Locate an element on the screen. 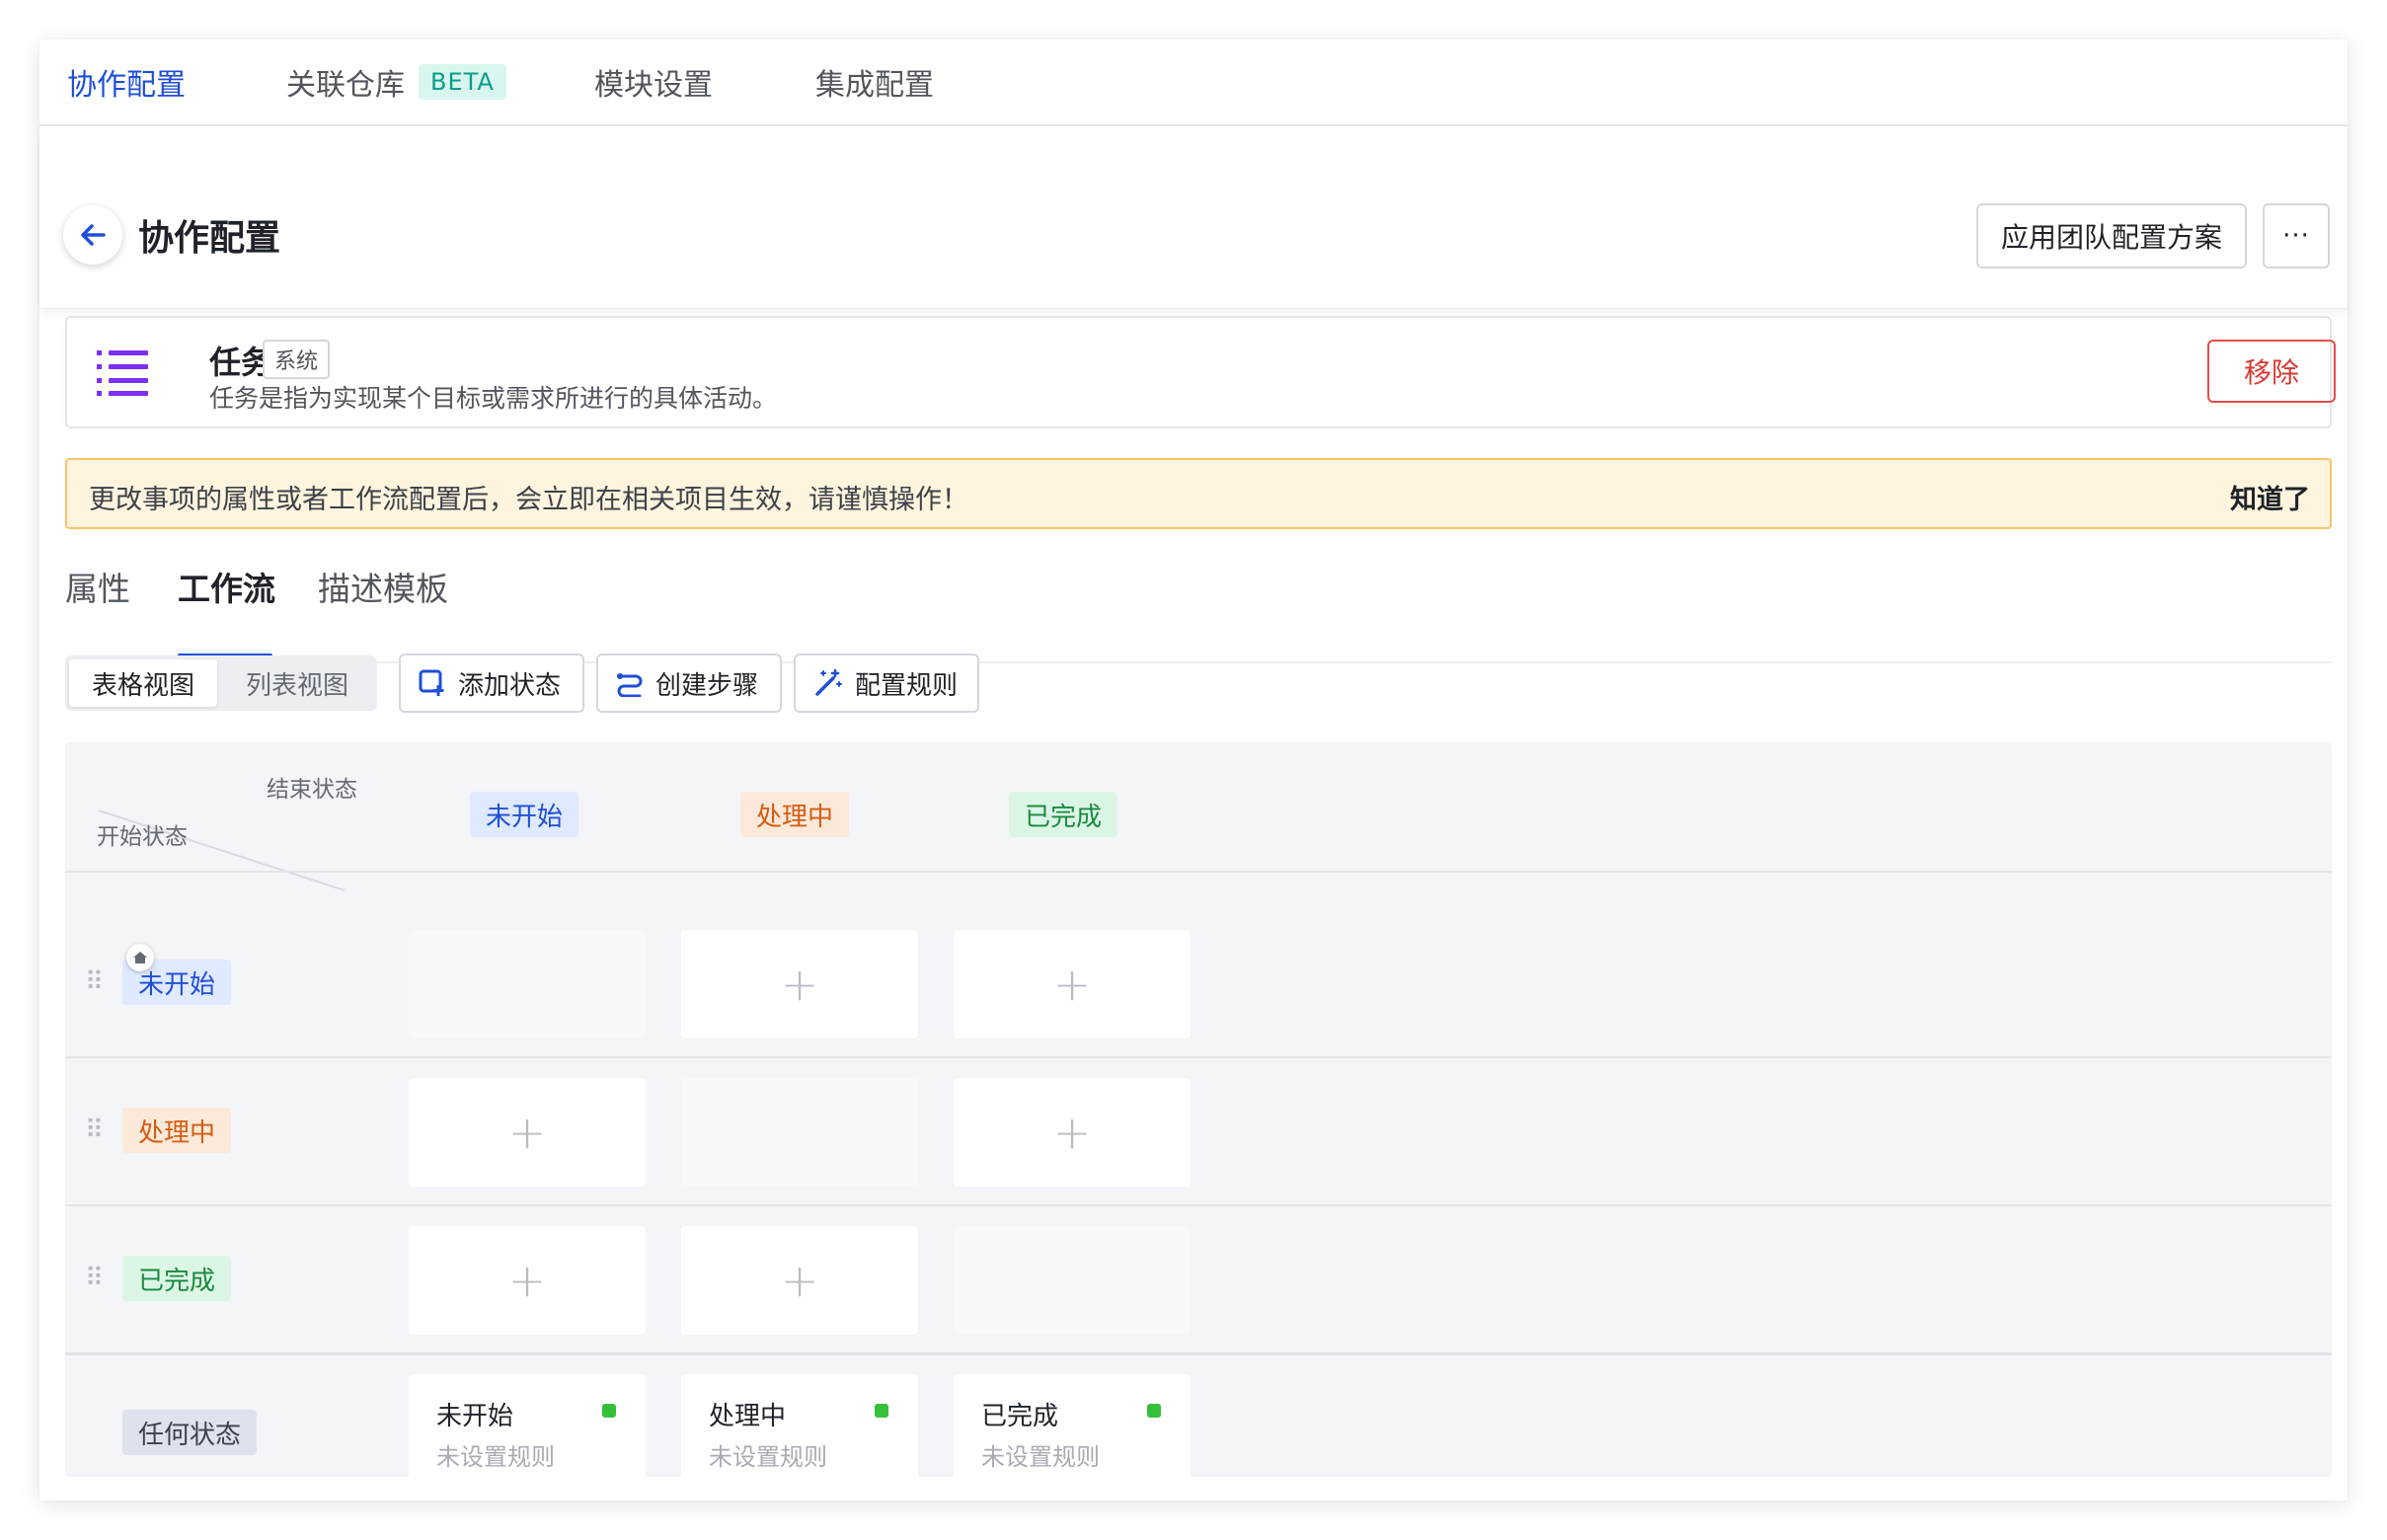  tab-collaboration-config: 协作配置 is located at coordinates (126, 81).